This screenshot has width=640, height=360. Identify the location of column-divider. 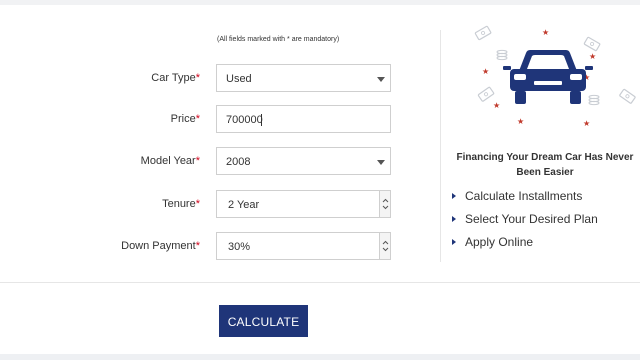
(440, 146).